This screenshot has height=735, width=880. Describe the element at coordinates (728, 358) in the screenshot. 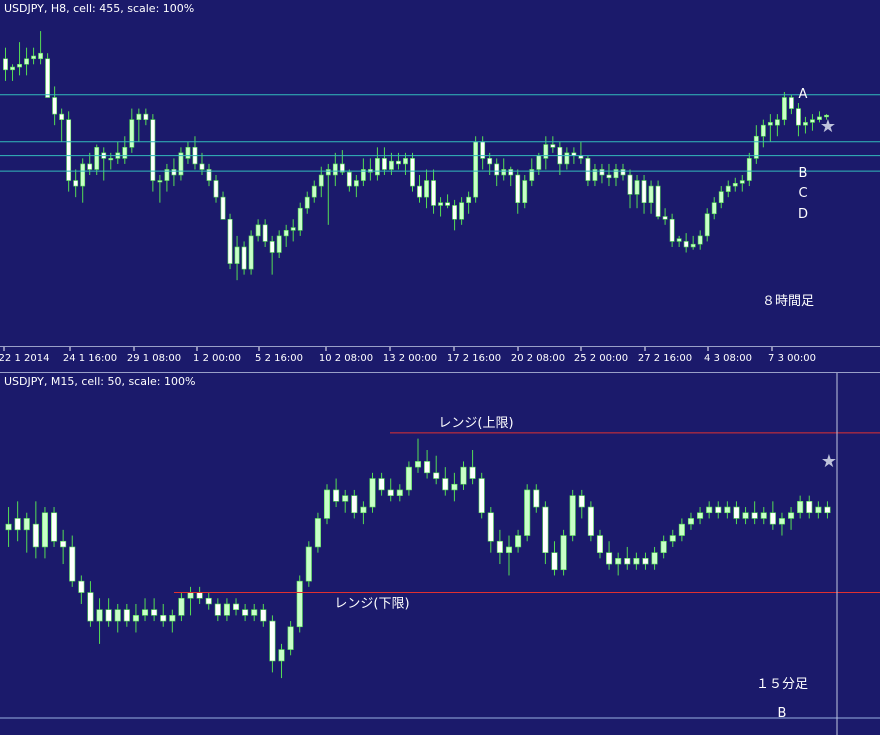

I see `x-tick-label: 4 3 08:00` at that location.